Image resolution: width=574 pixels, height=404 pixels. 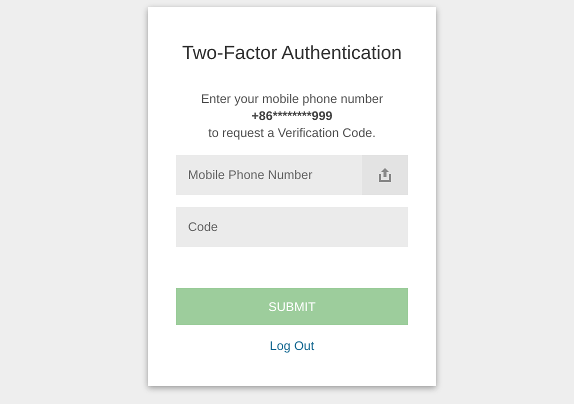 I want to click on instruction-text: to request a Verification Code., so click(x=292, y=133).